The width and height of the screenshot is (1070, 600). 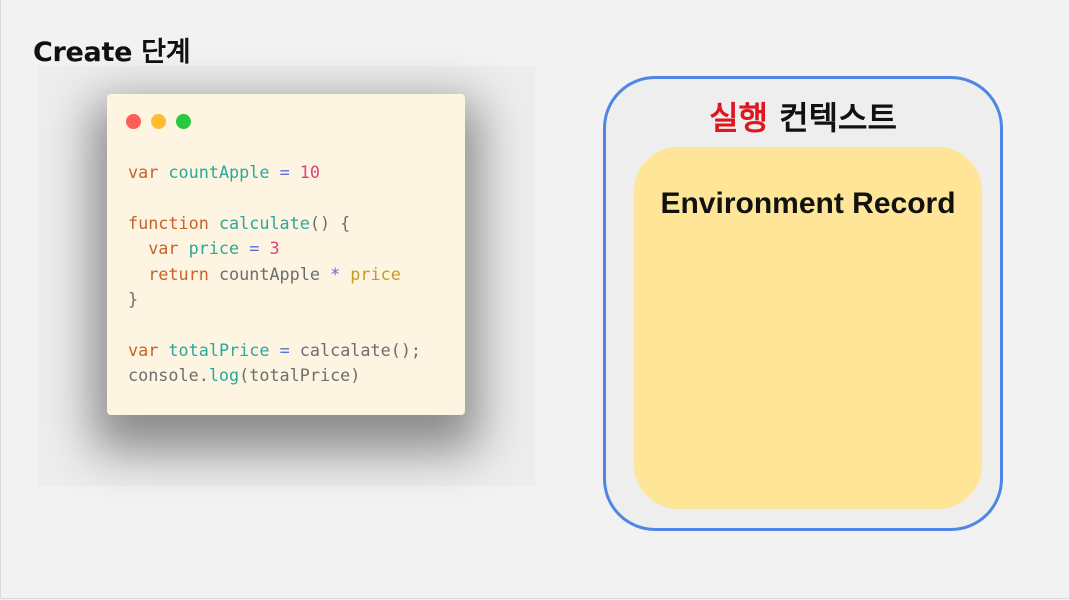 I want to click on code-line: }, so click(x=274, y=299).